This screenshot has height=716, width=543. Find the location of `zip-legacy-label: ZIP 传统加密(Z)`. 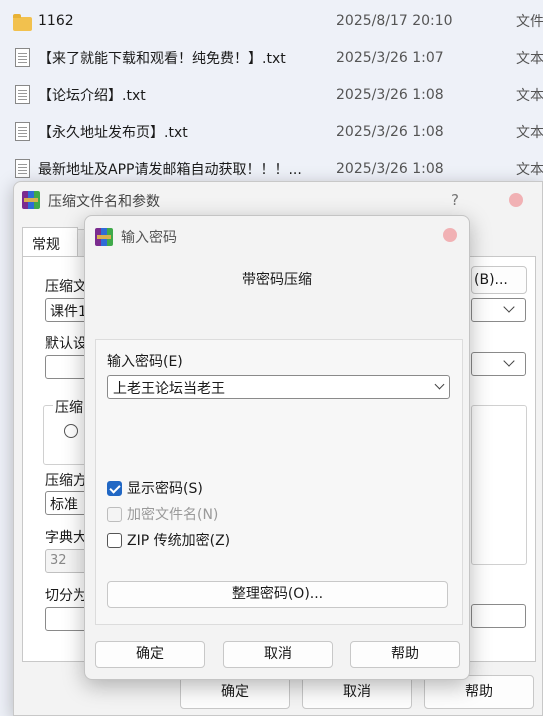

zip-legacy-label: ZIP 传统加密(Z) is located at coordinates (179, 541).